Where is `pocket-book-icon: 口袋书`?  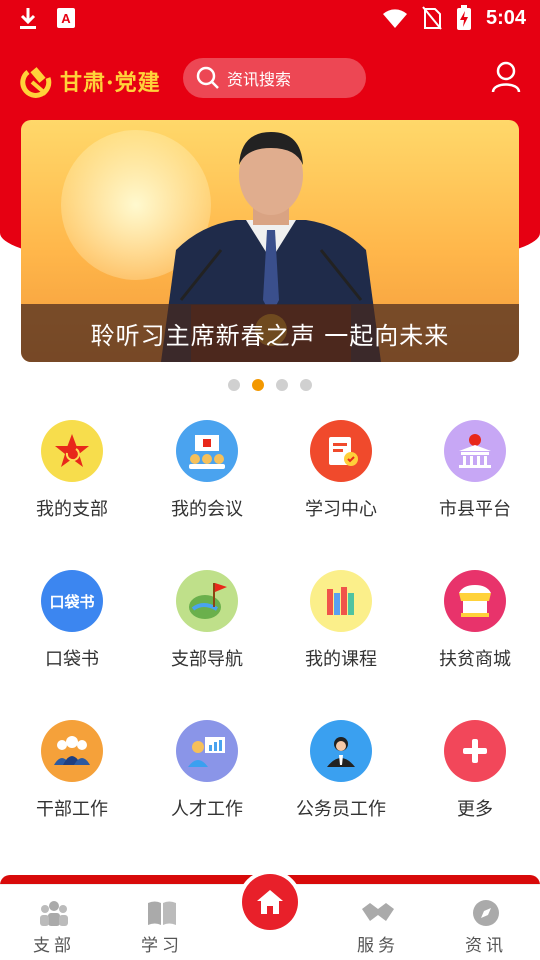
pocket-book-icon: 口袋书 is located at coordinates (72, 601).